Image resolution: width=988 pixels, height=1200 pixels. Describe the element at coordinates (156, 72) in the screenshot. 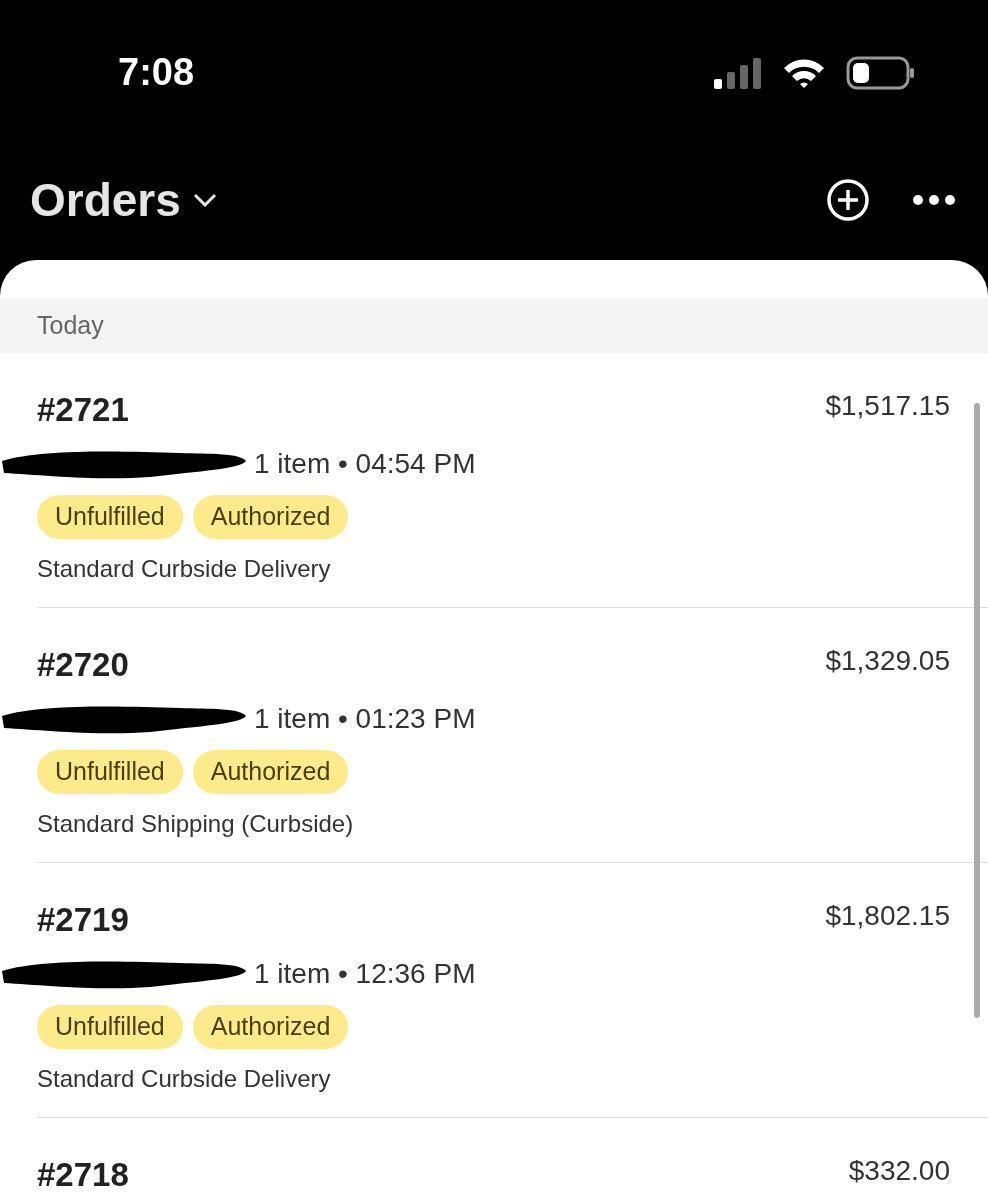

I see `clock-time: 7:08` at that location.